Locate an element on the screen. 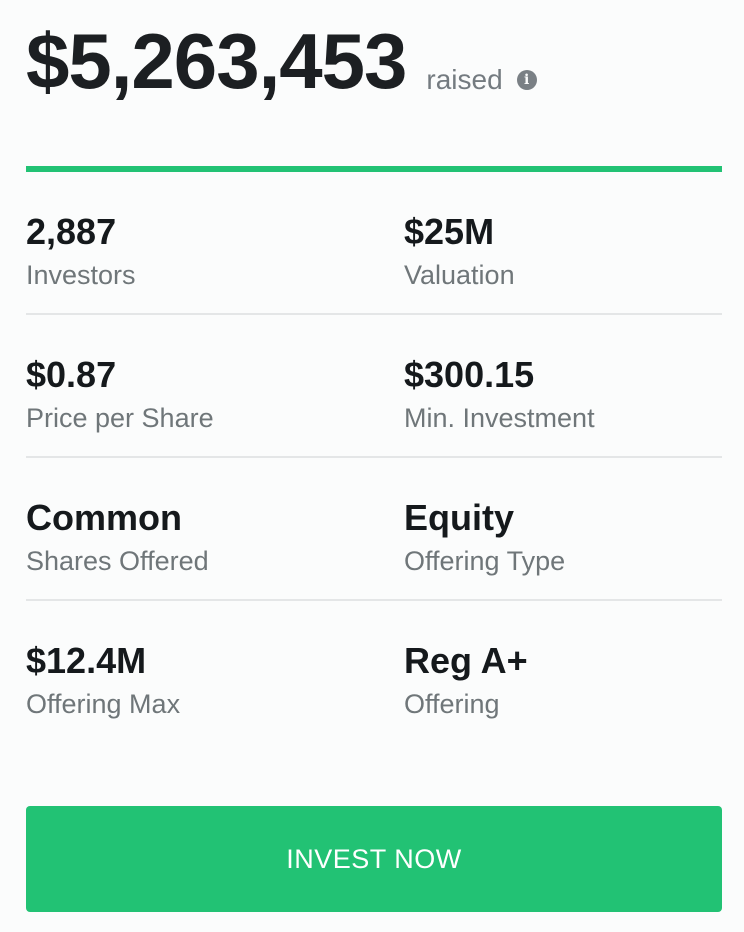  stat-offering: Reg A+ Offering is located at coordinates (563, 672).